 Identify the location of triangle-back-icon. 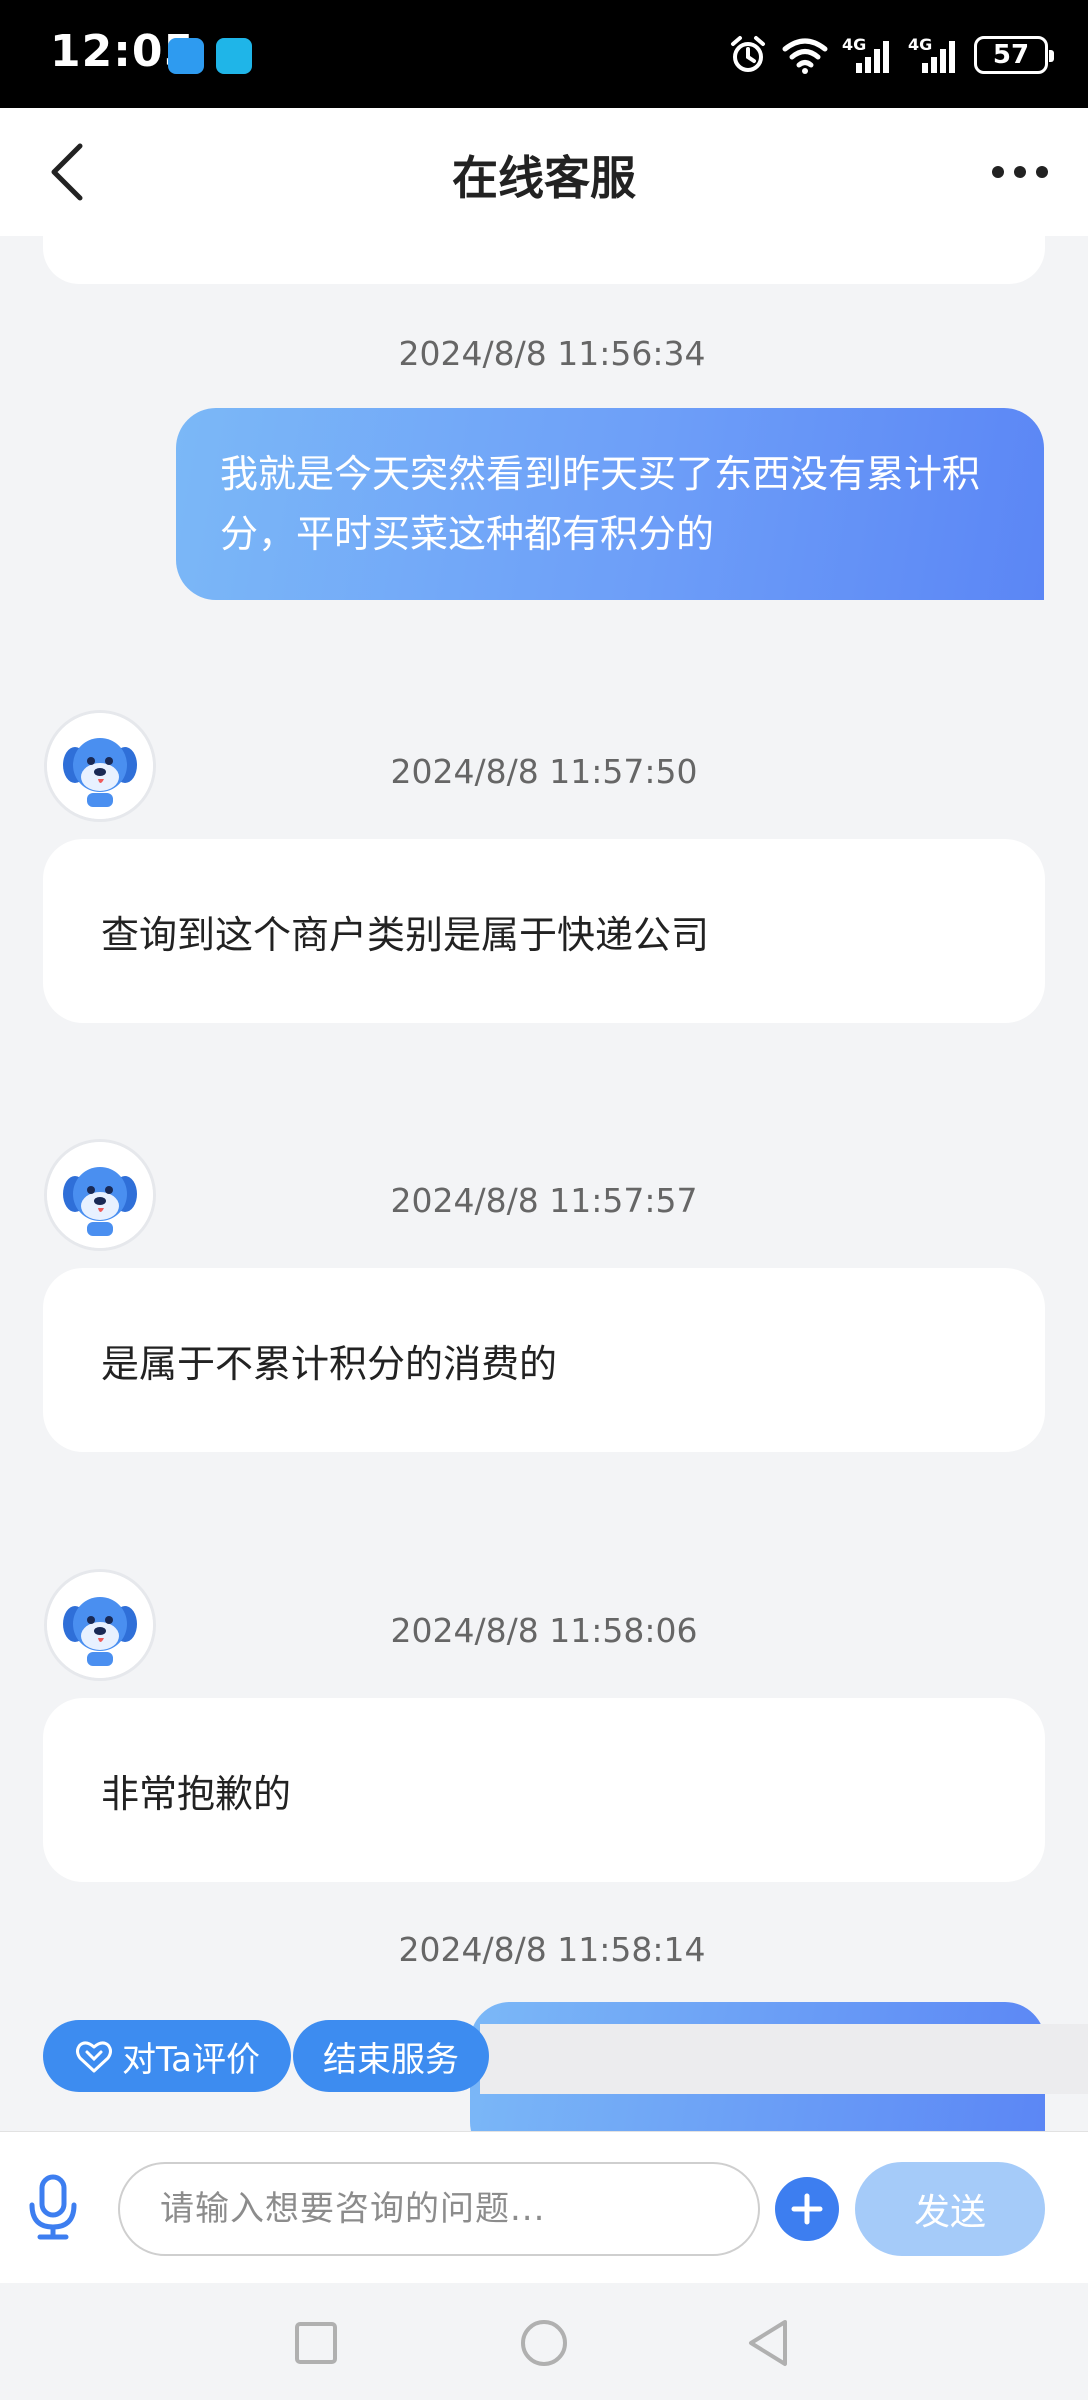
(768, 2343).